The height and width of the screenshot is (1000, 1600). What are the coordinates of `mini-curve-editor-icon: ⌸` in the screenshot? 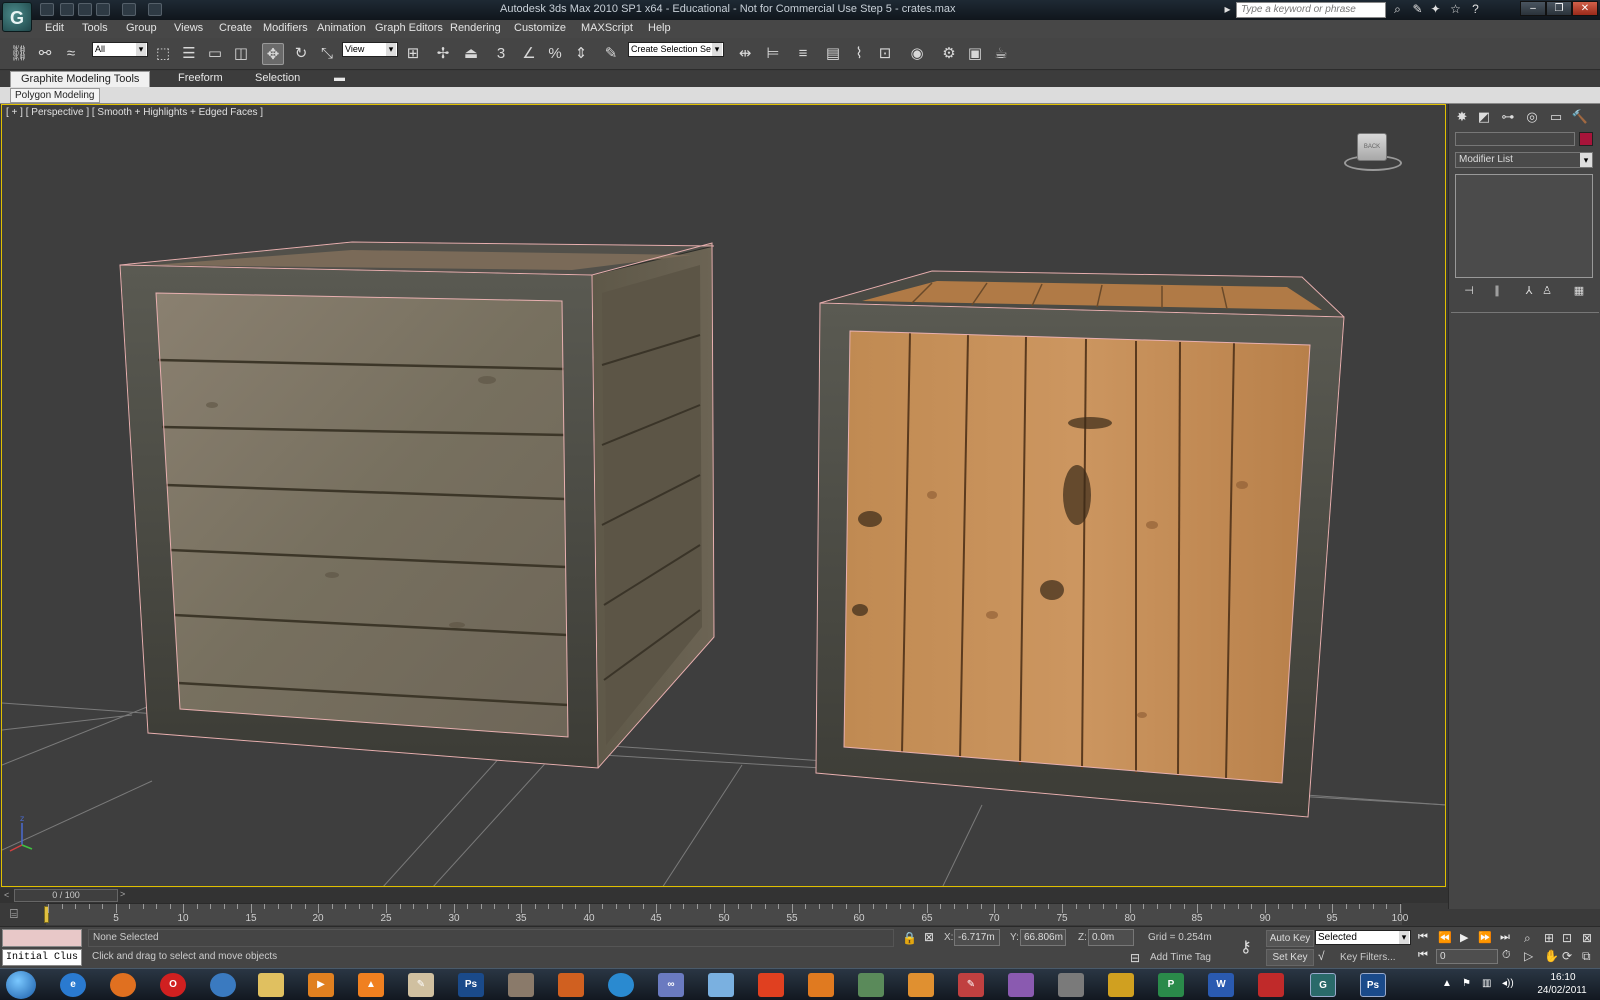 It's located at (14, 914).